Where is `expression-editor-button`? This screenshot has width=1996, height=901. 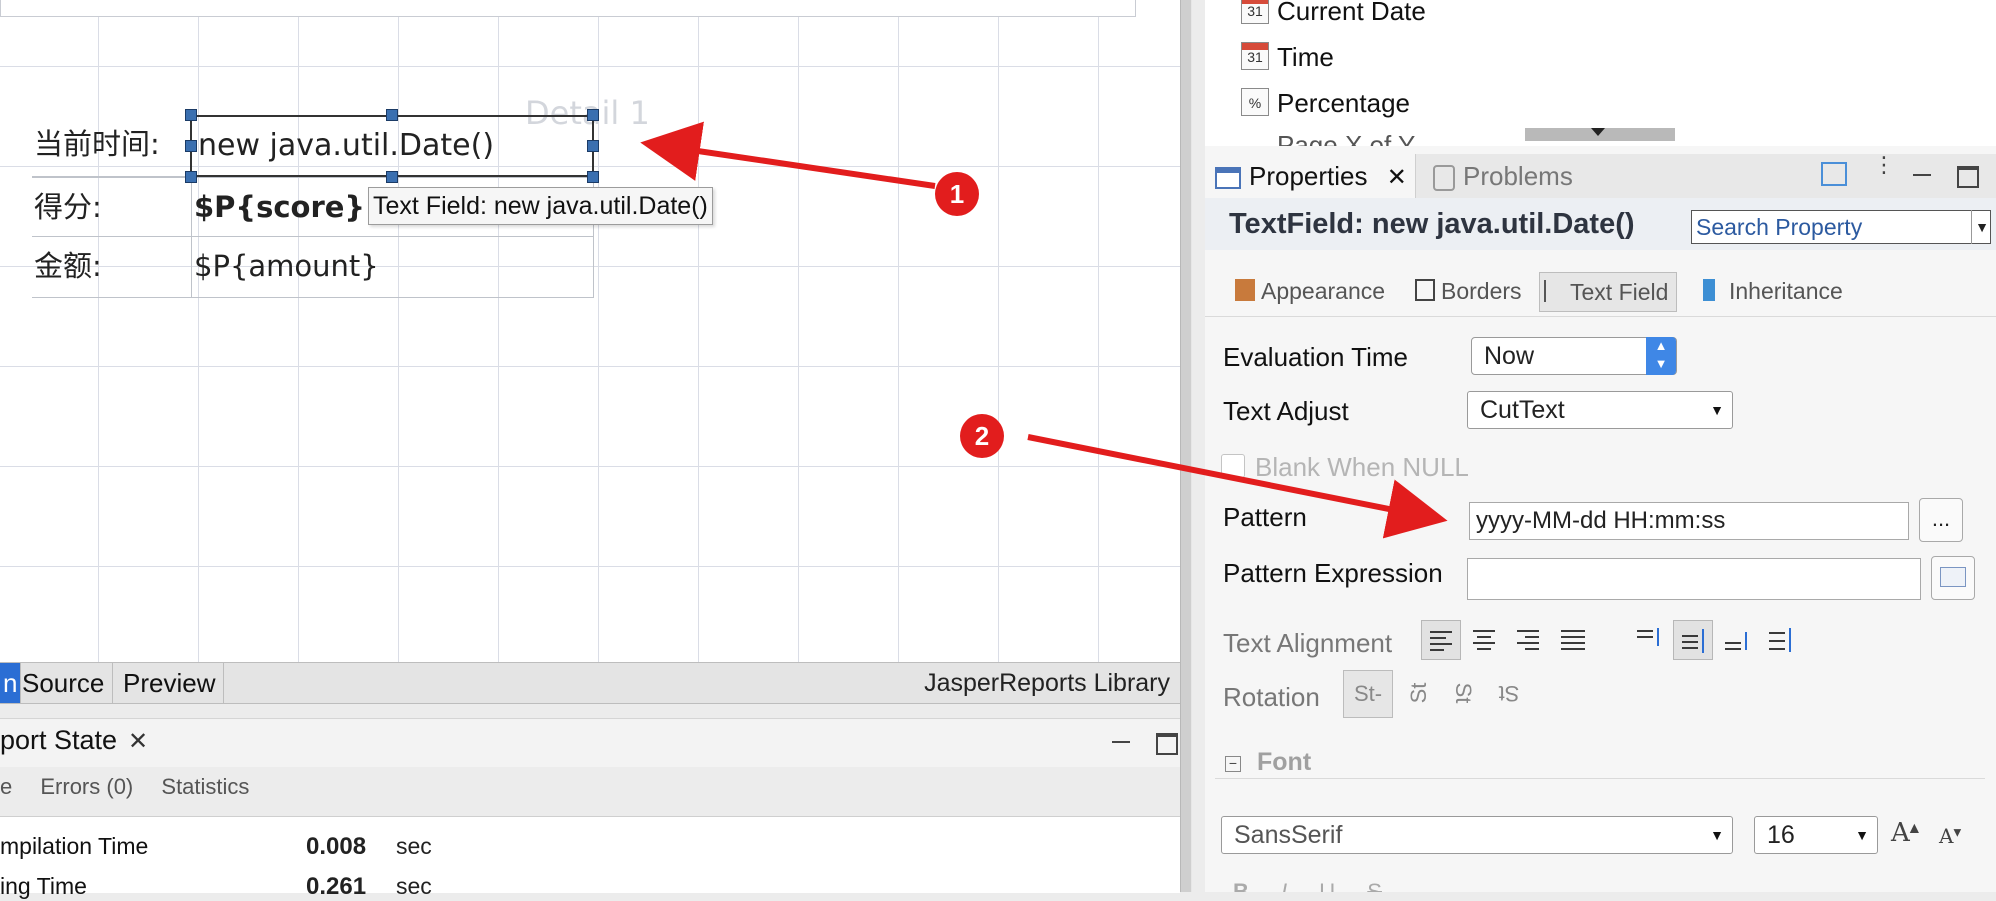 expression-editor-button is located at coordinates (1953, 578).